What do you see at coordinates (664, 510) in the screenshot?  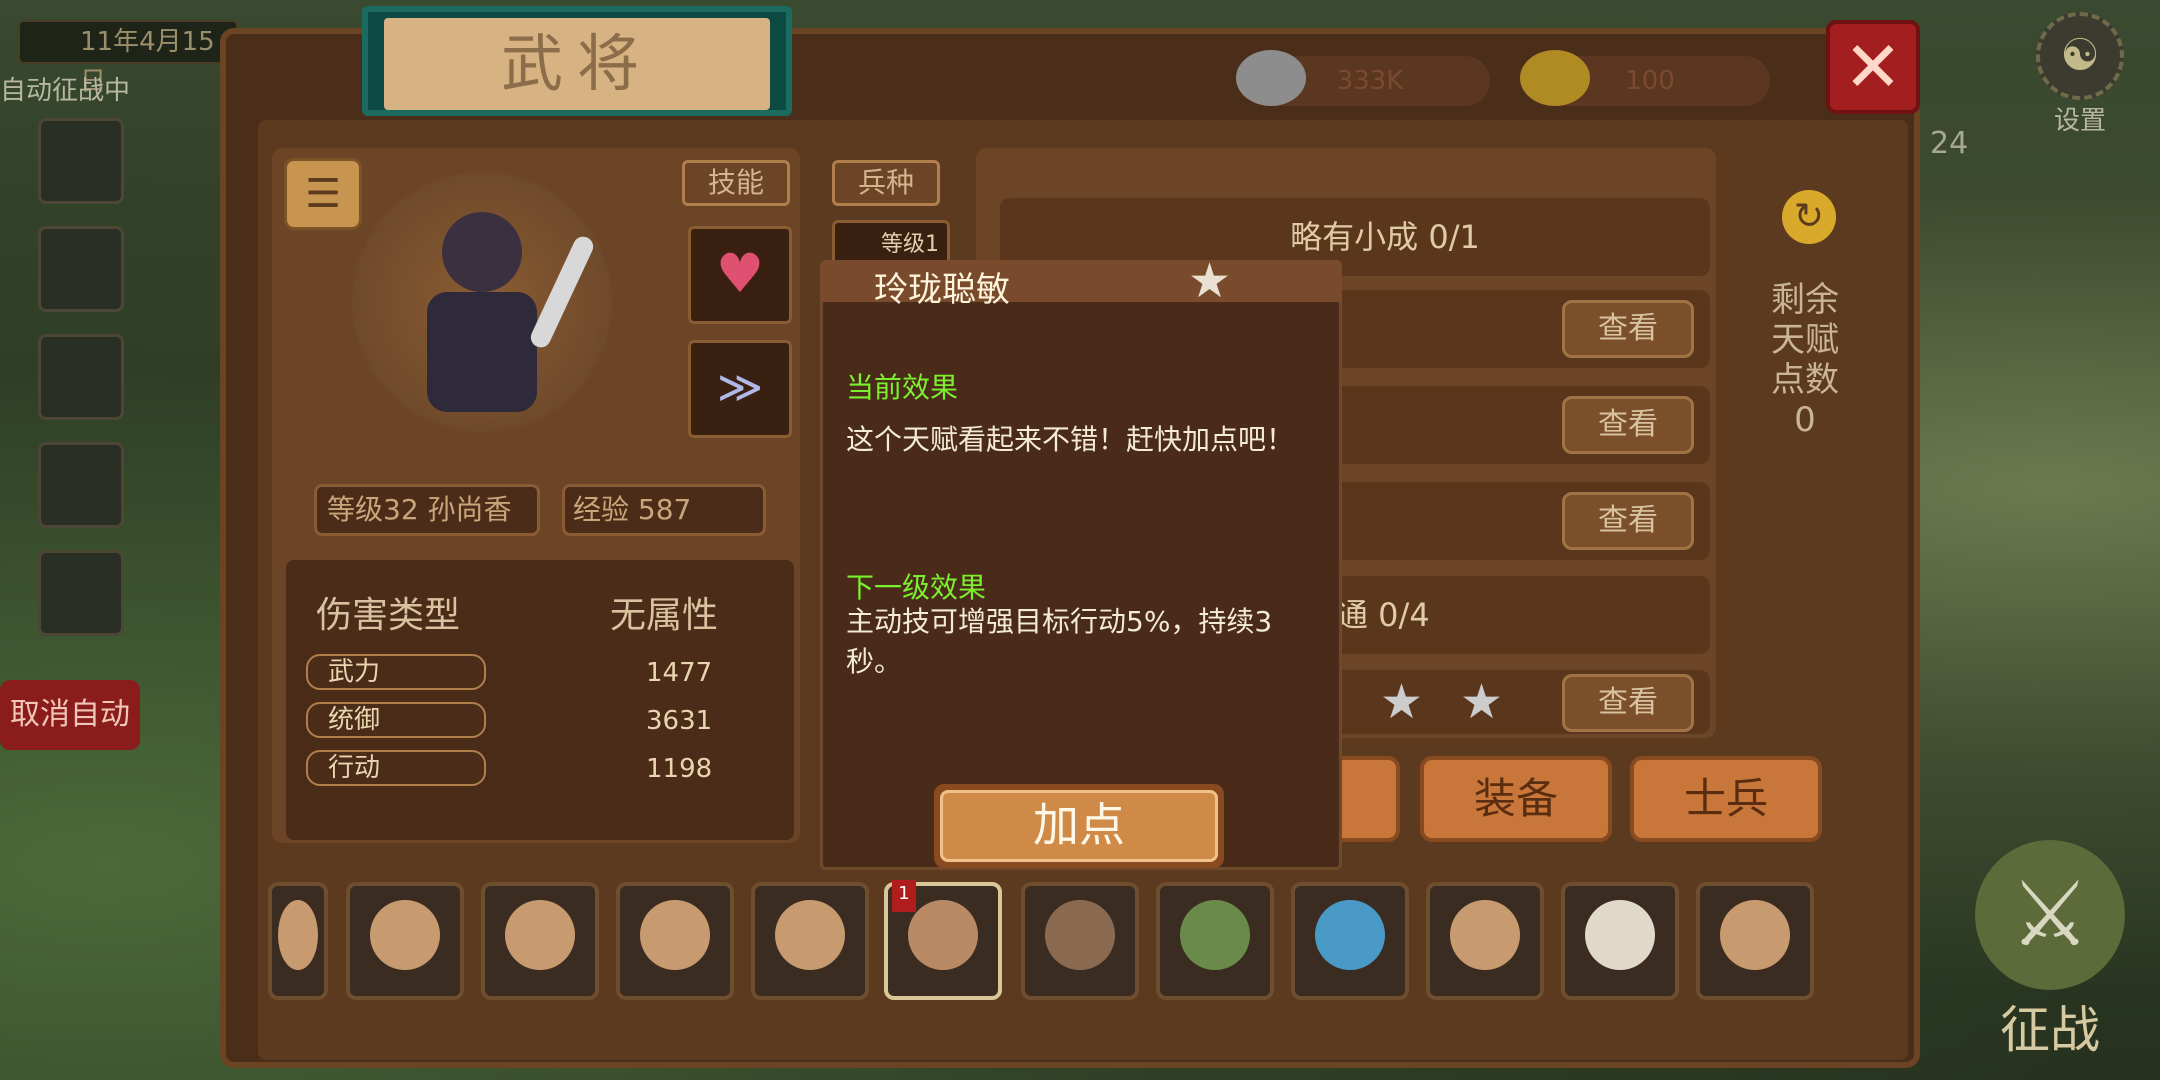 I see `hero-exp: 经验 587` at bounding box center [664, 510].